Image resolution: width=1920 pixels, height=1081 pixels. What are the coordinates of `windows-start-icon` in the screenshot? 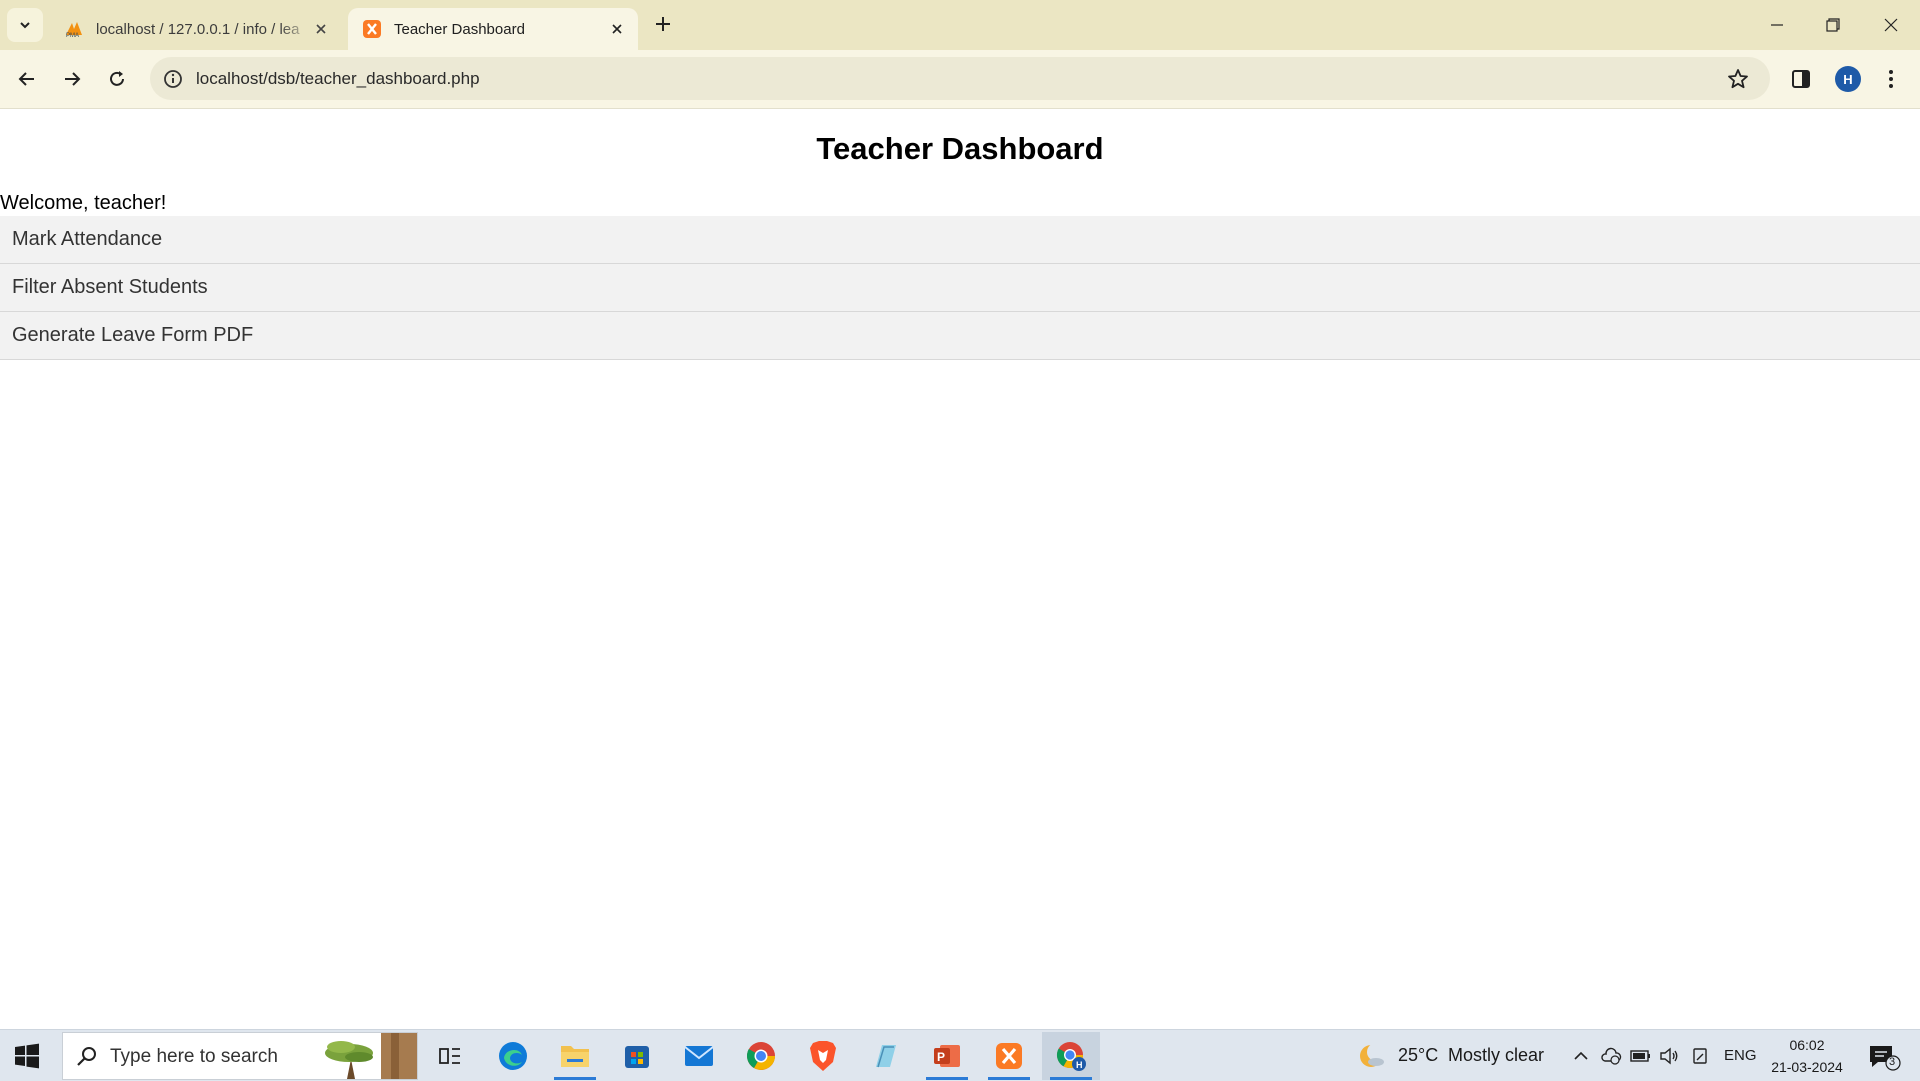 It's located at (27, 1056).